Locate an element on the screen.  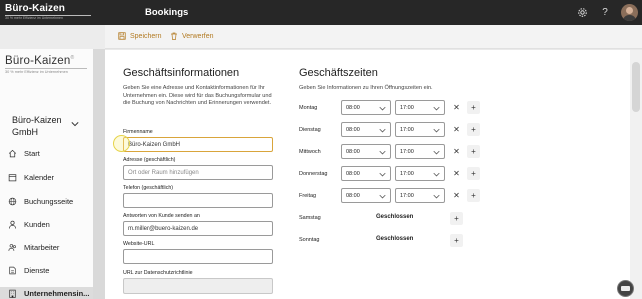
day-label: Sonntag is located at coordinates (309, 240).